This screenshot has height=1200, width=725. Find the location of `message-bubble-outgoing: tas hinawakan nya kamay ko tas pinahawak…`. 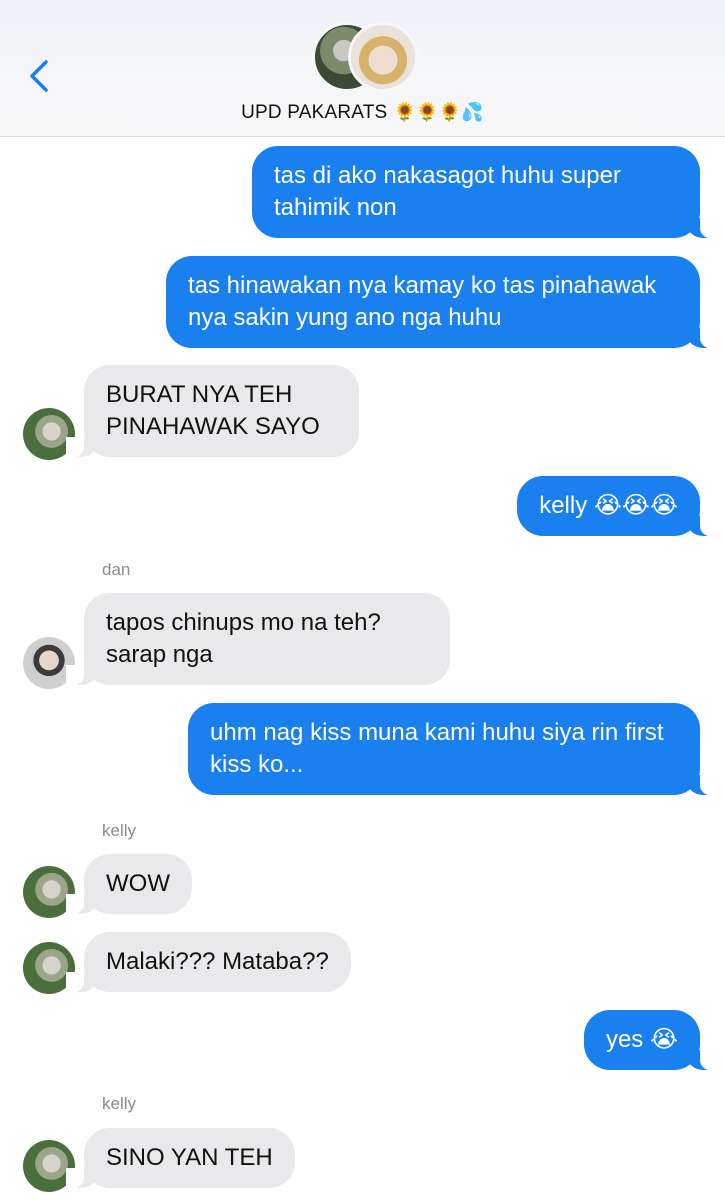

message-bubble-outgoing: tas hinawakan nya kamay ko tas pinahawak… is located at coordinates (442, 302).